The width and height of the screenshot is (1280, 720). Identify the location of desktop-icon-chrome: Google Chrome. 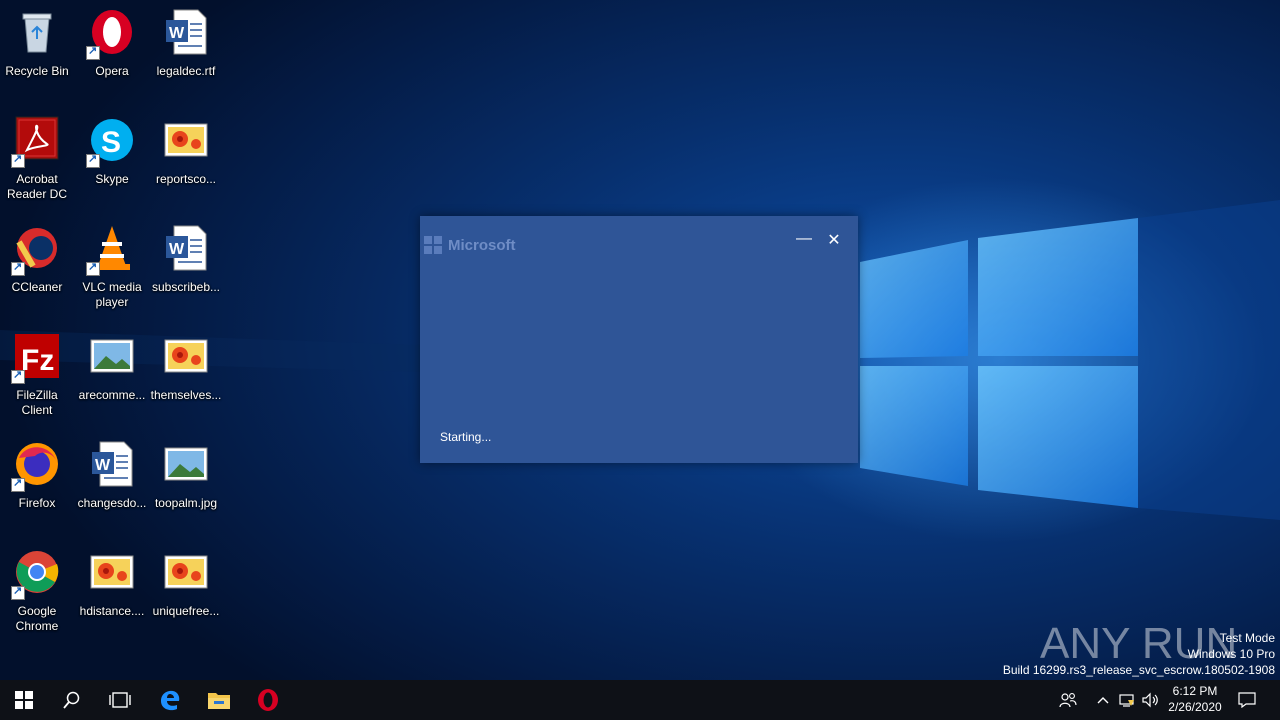
(37, 591).